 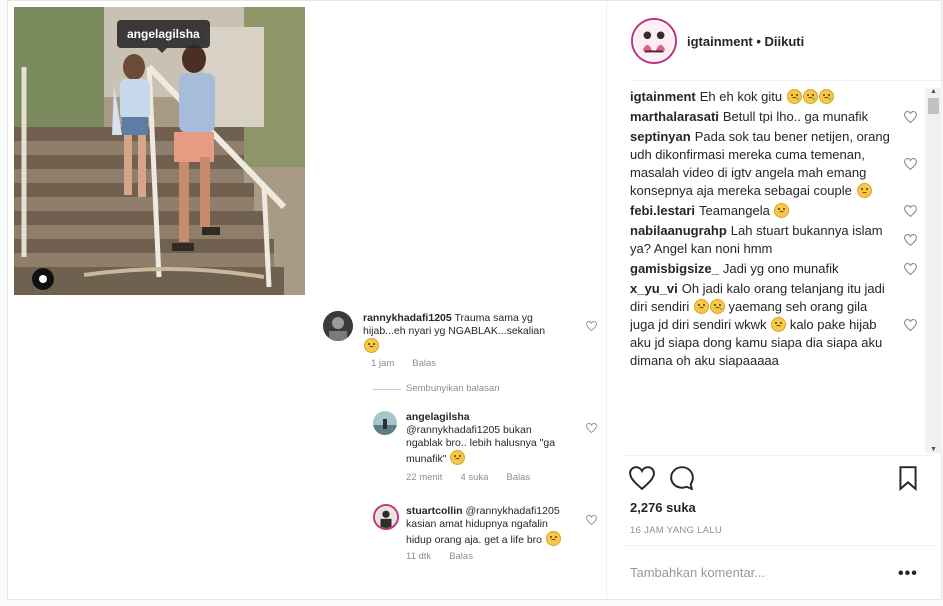 I want to click on comment-text: Teamangela, so click(x=734, y=210).